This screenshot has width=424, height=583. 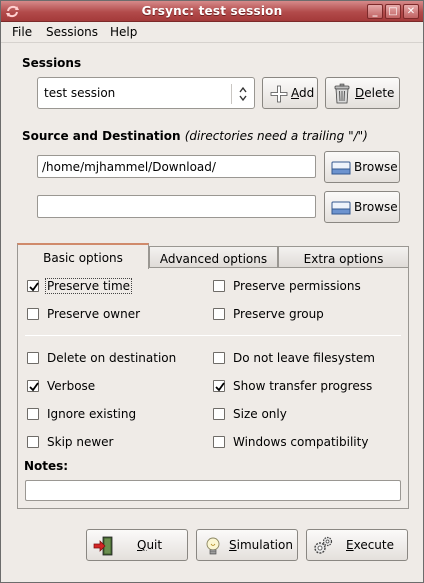 What do you see at coordinates (376, 207) in the screenshot?
I see `browse-destination-label: Browse` at bounding box center [376, 207].